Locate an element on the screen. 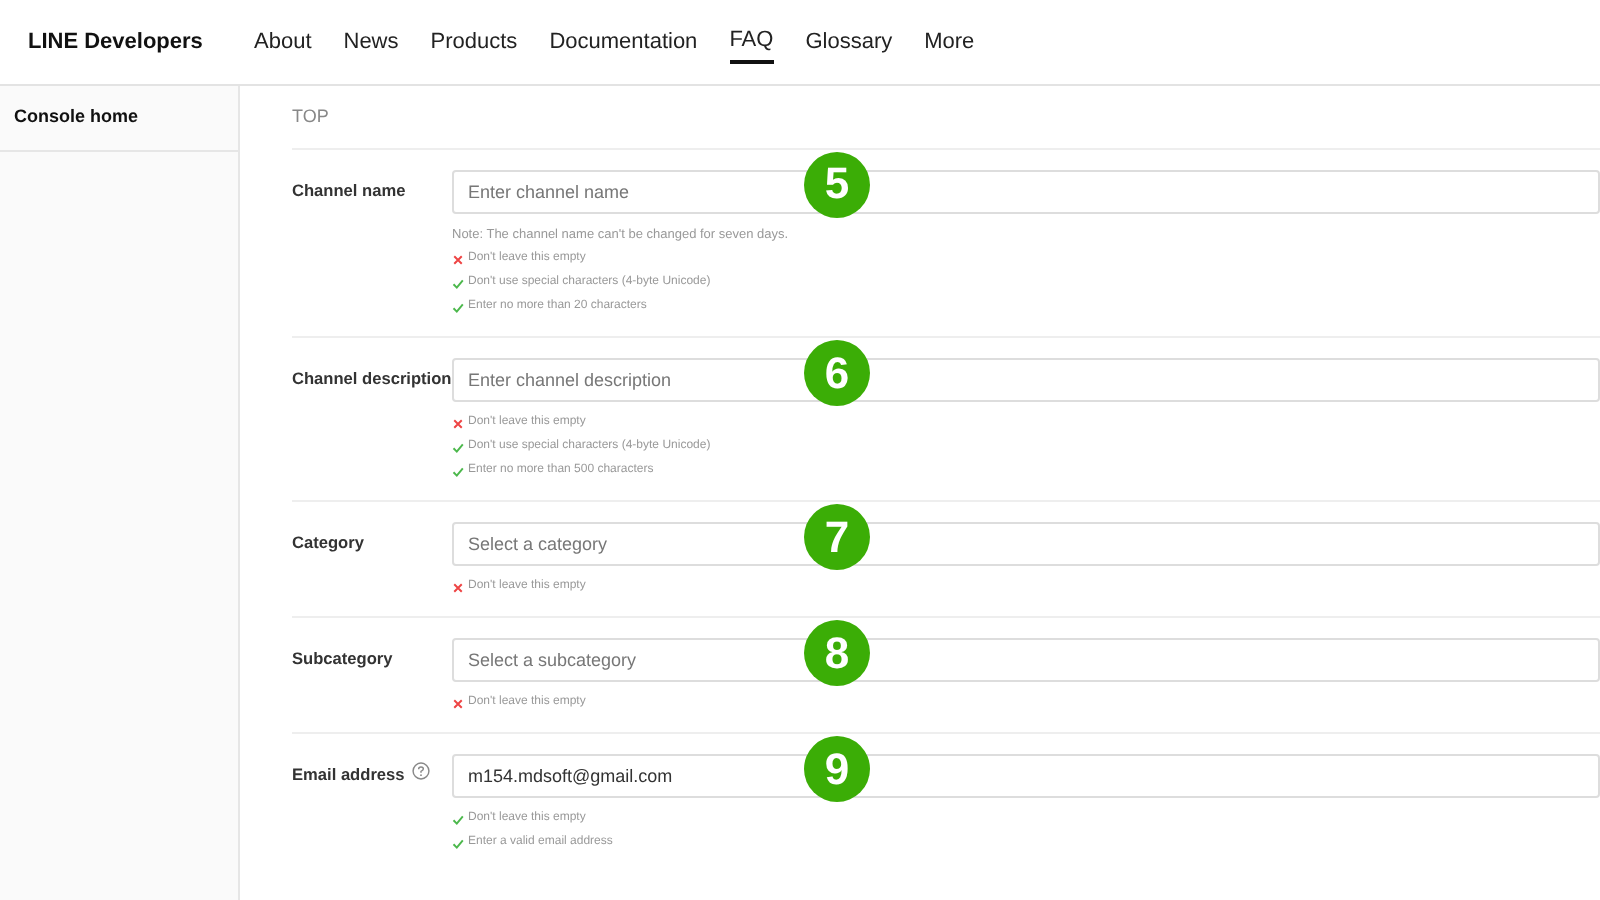  help-icon is located at coordinates (421, 771).